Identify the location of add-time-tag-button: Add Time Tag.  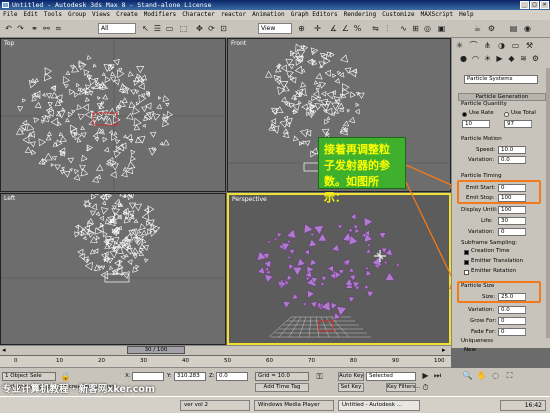
(282, 387).